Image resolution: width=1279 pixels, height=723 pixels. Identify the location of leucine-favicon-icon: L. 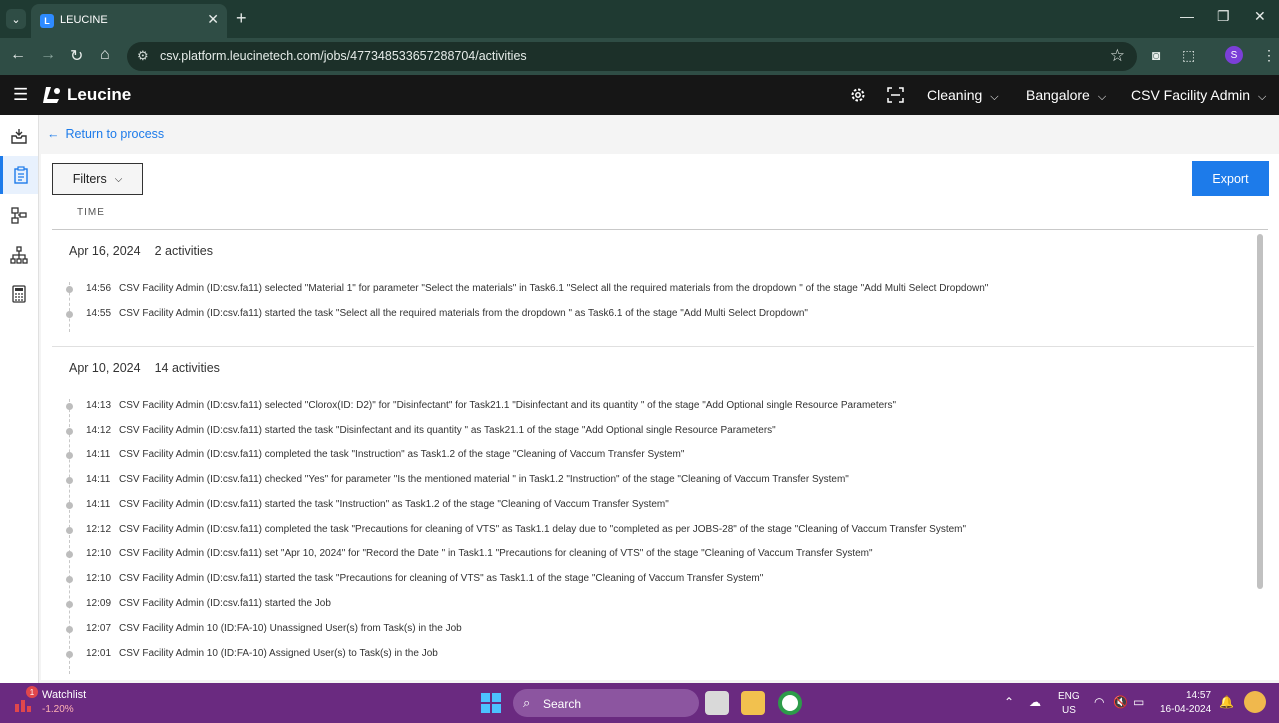
(47, 21).